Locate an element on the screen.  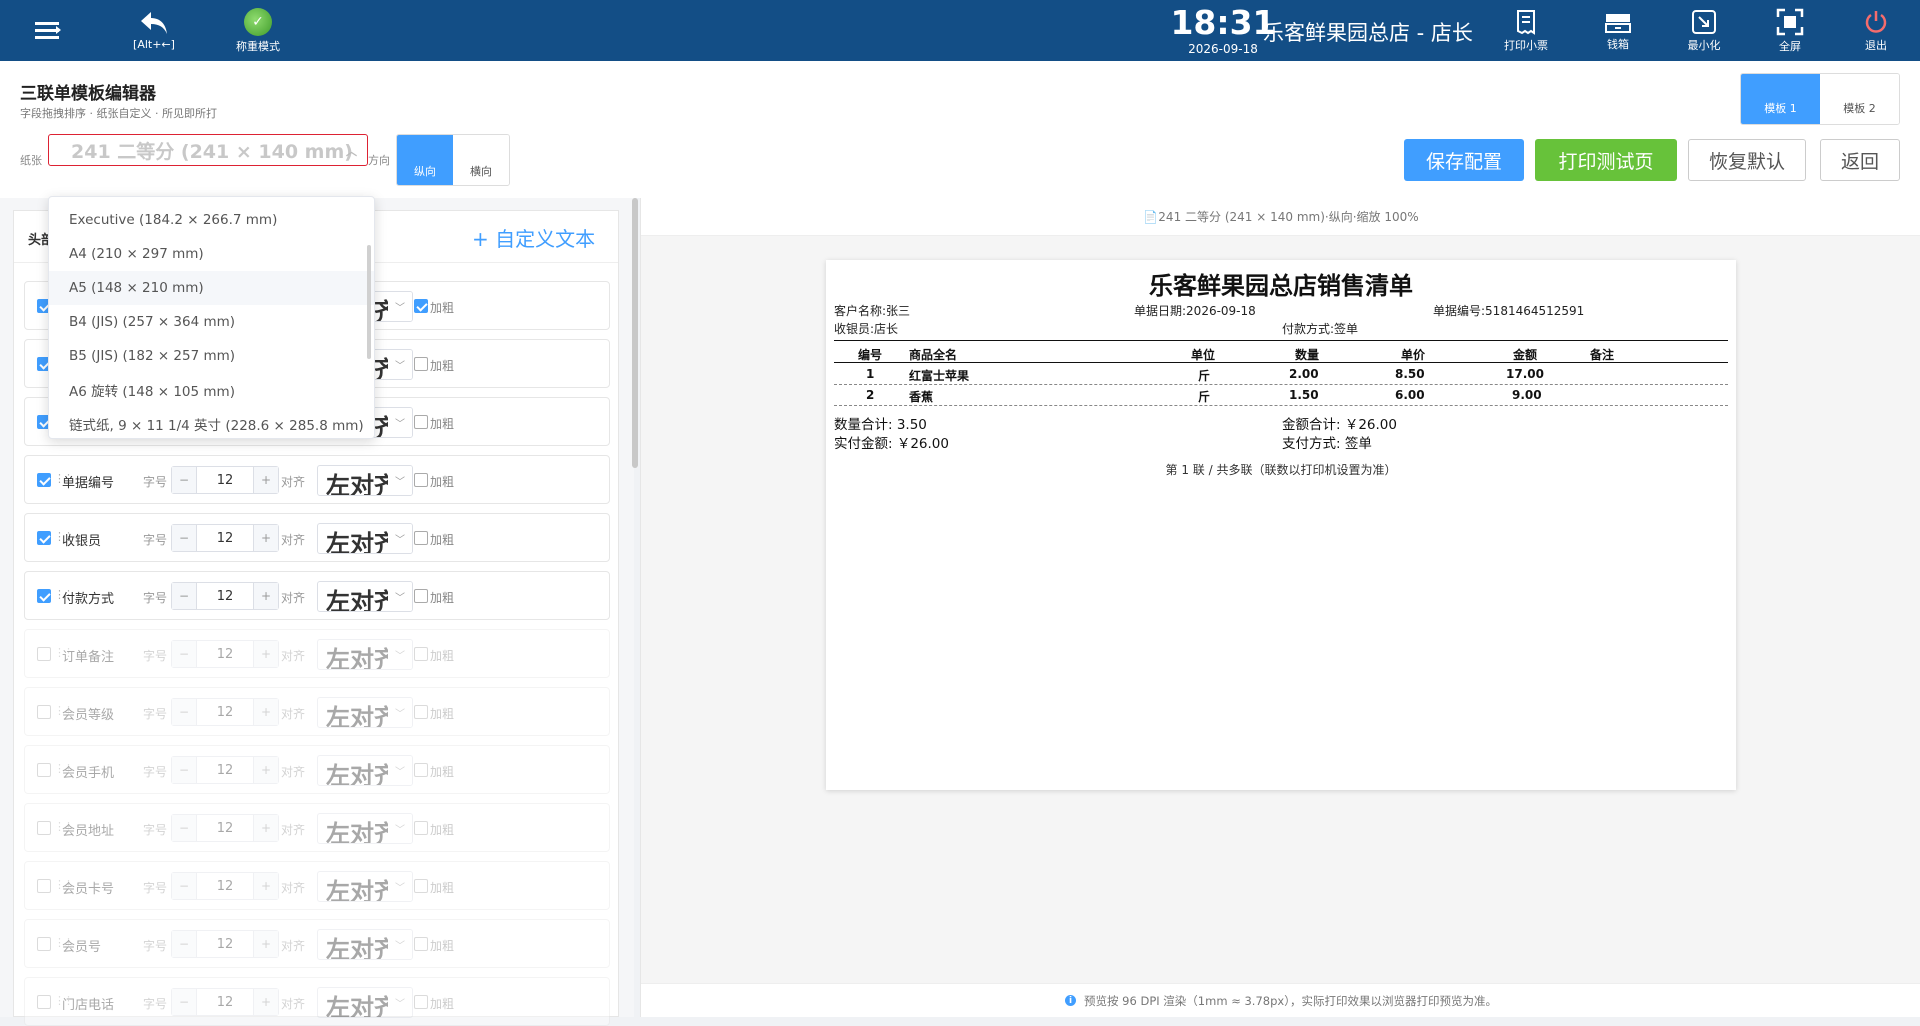
print-receipt-button: 打印小票 is located at coordinates (1526, 30).